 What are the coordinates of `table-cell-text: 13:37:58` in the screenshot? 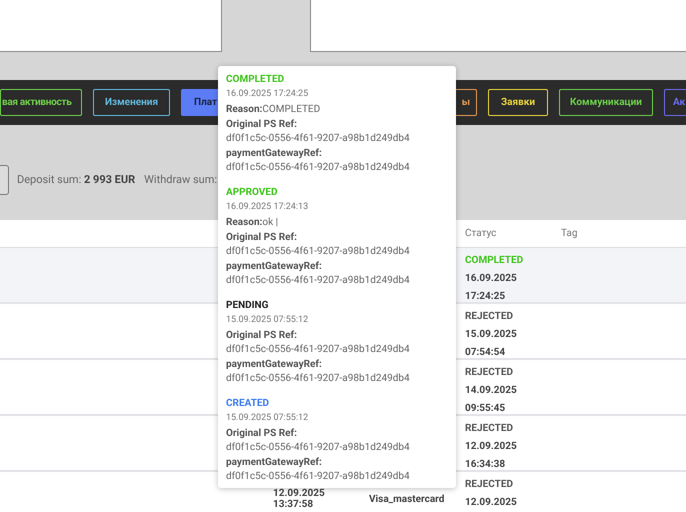 It's located at (293, 504).